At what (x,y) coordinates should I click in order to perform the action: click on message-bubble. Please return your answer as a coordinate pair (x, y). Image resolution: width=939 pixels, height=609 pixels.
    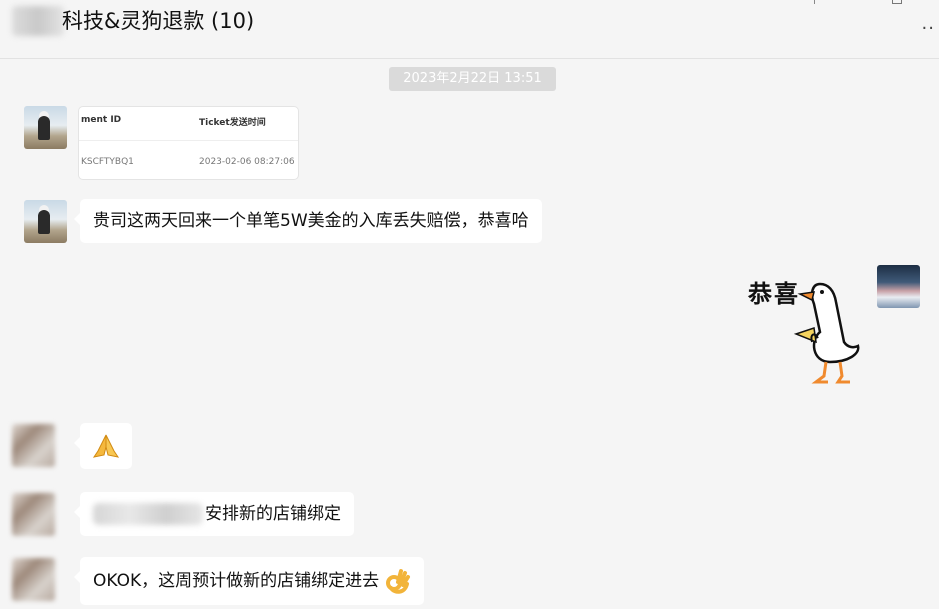
    Looking at the image, I should click on (106, 446).